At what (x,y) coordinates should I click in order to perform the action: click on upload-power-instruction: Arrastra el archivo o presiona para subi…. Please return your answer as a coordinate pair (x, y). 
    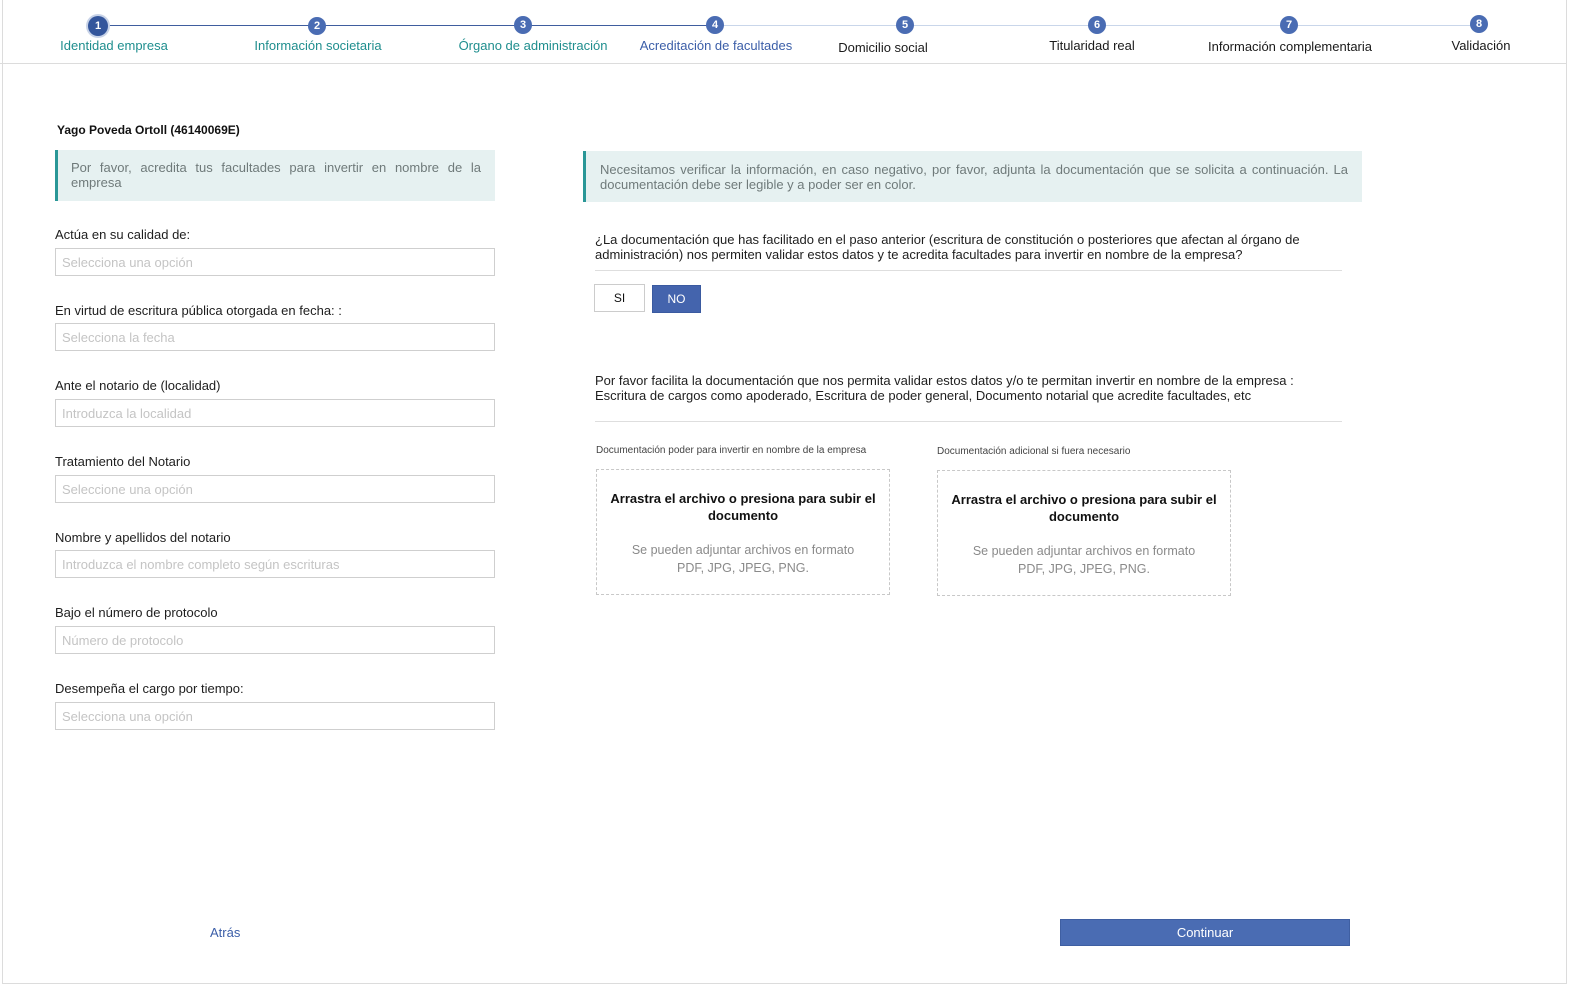
    Looking at the image, I should click on (743, 507).